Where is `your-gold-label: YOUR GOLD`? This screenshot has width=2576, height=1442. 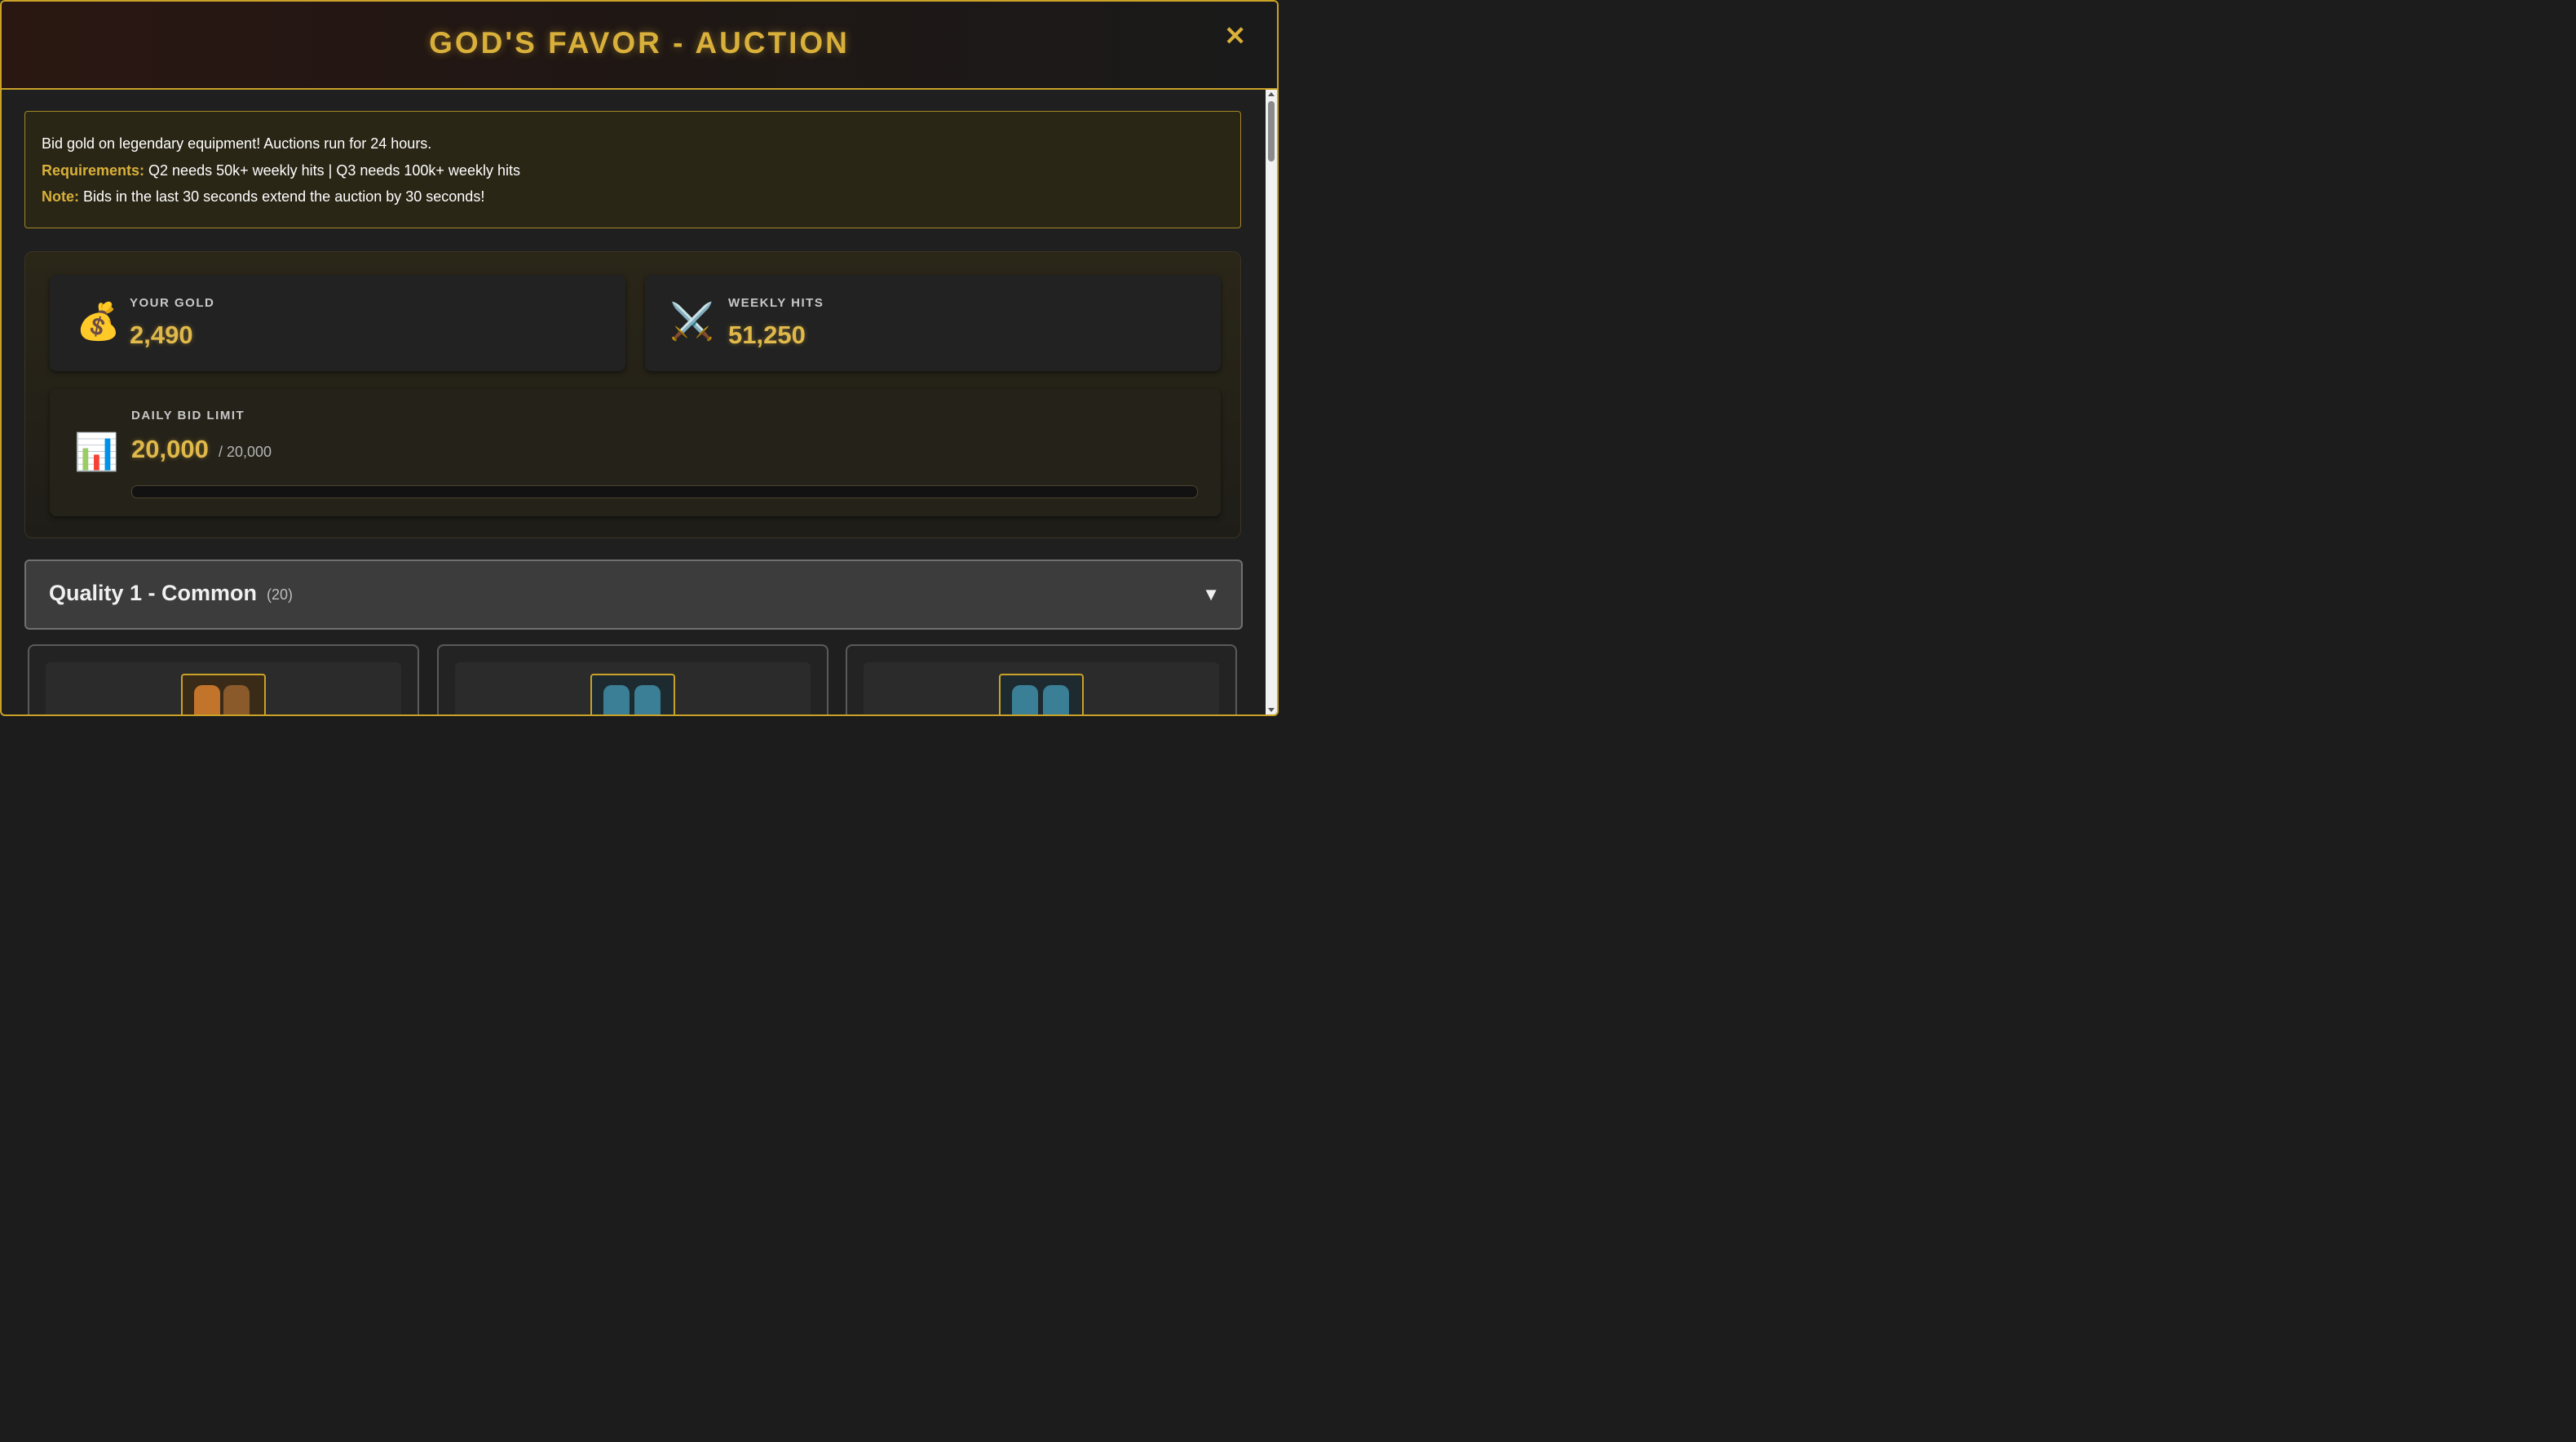 your-gold-label: YOUR GOLD is located at coordinates (172, 303).